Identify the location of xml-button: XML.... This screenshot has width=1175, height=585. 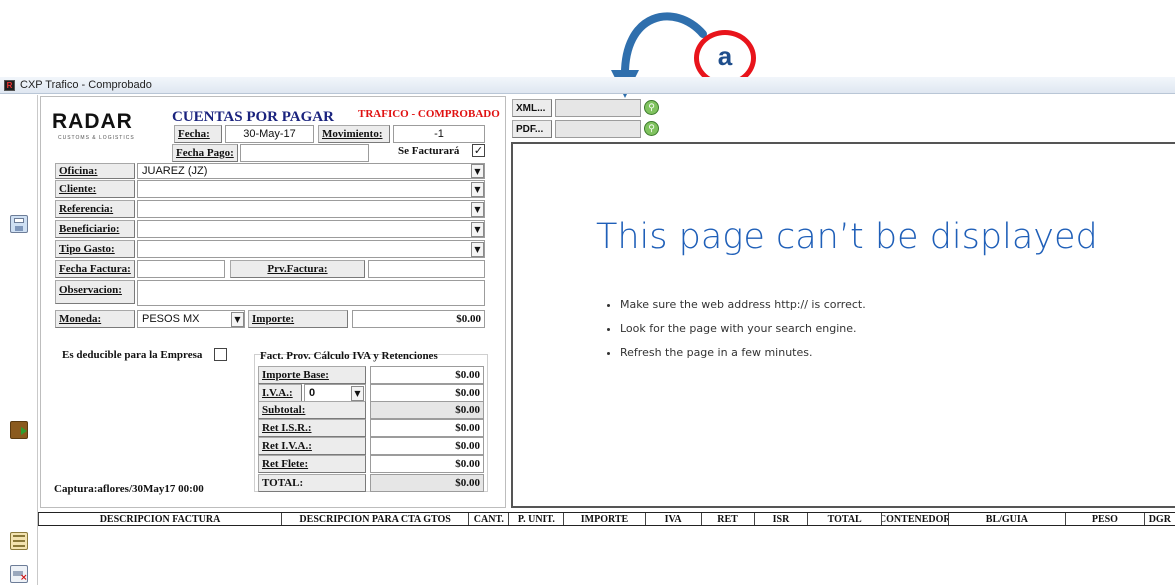
(532, 108).